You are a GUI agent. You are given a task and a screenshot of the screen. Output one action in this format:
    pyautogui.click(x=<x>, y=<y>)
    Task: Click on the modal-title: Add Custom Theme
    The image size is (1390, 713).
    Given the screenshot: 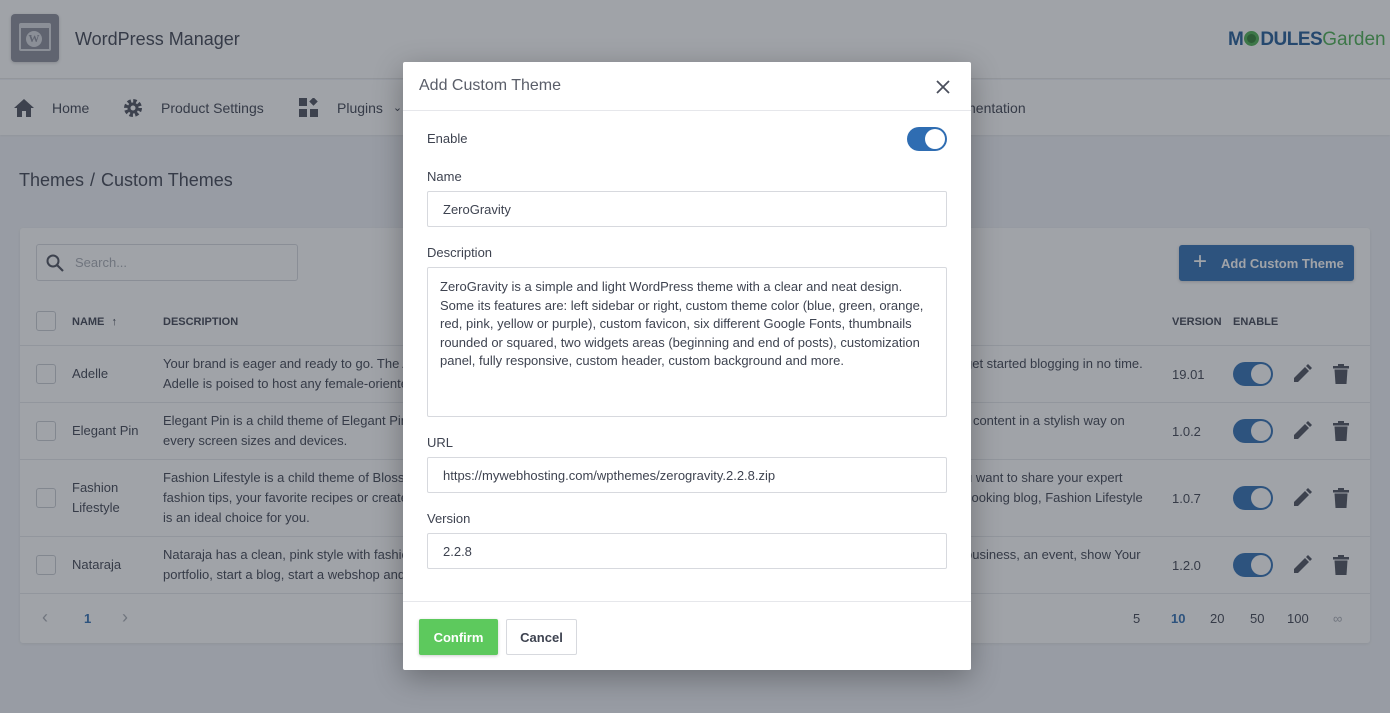 What is the action you would take?
    pyautogui.click(x=490, y=85)
    